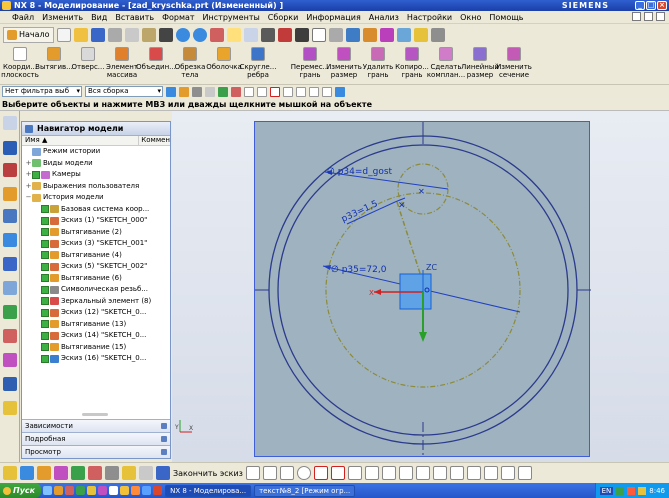 This screenshot has height=498, width=669. Describe the element at coordinates (249, 91) in the screenshot. I see `control-point-icon` at that location.